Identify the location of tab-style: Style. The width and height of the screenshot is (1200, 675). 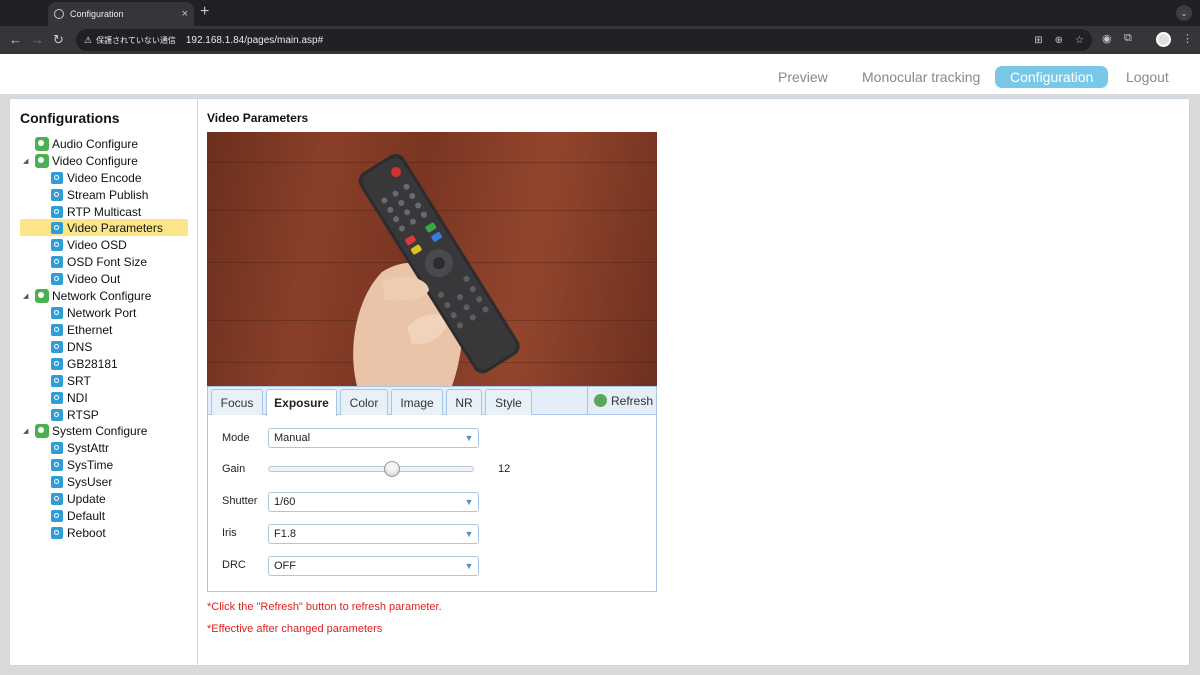
(508, 402).